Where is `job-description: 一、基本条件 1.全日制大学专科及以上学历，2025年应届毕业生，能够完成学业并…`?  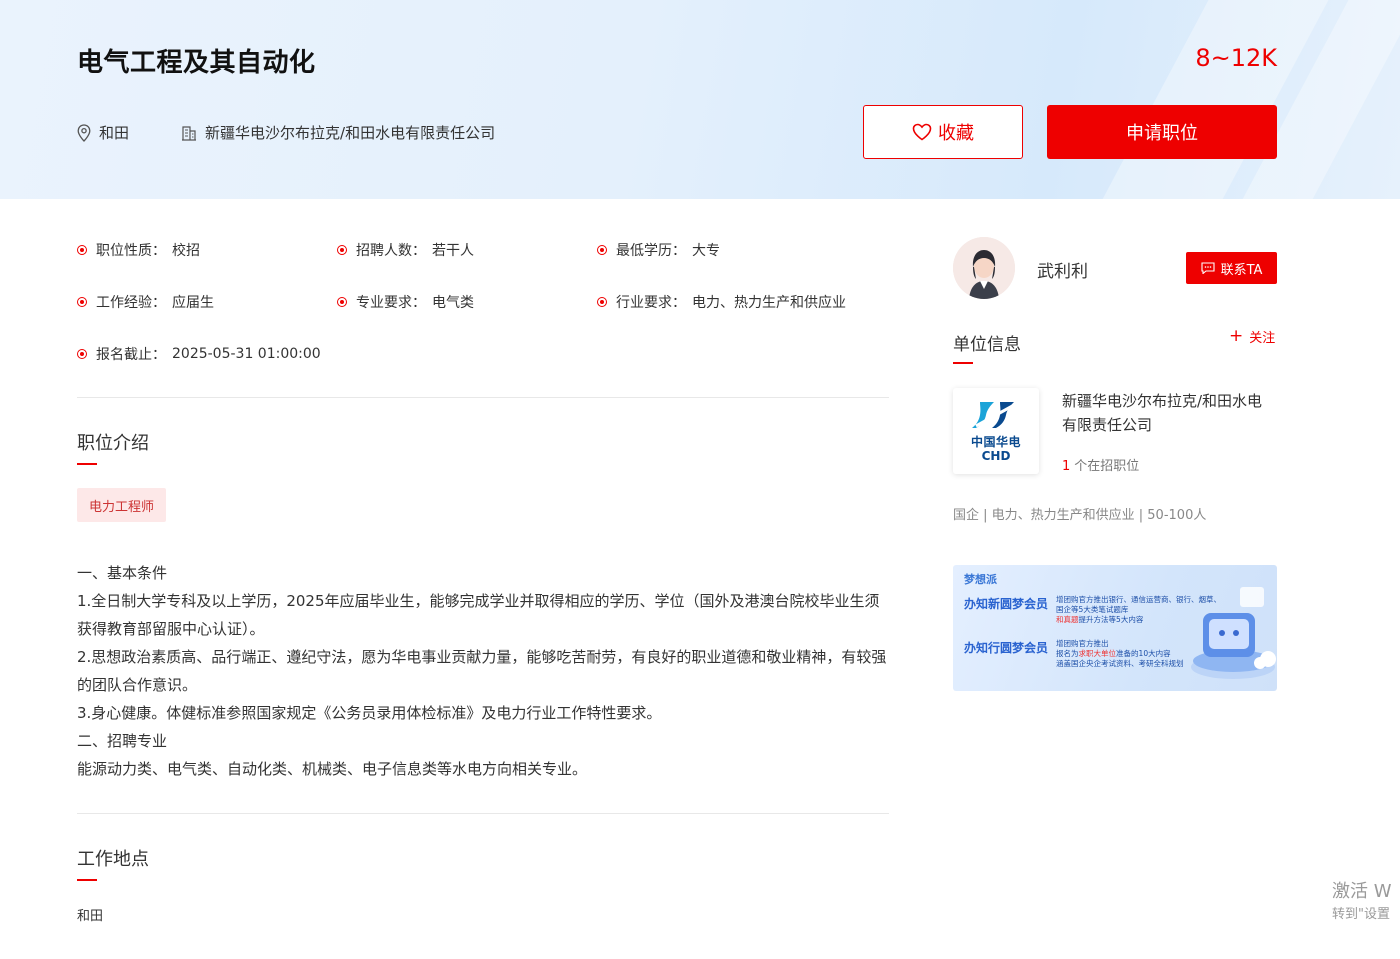 job-description: 一、基本条件 1.全日制大学专科及以上学历，2025年应届毕业生，能够完成学业并… is located at coordinates (483, 671).